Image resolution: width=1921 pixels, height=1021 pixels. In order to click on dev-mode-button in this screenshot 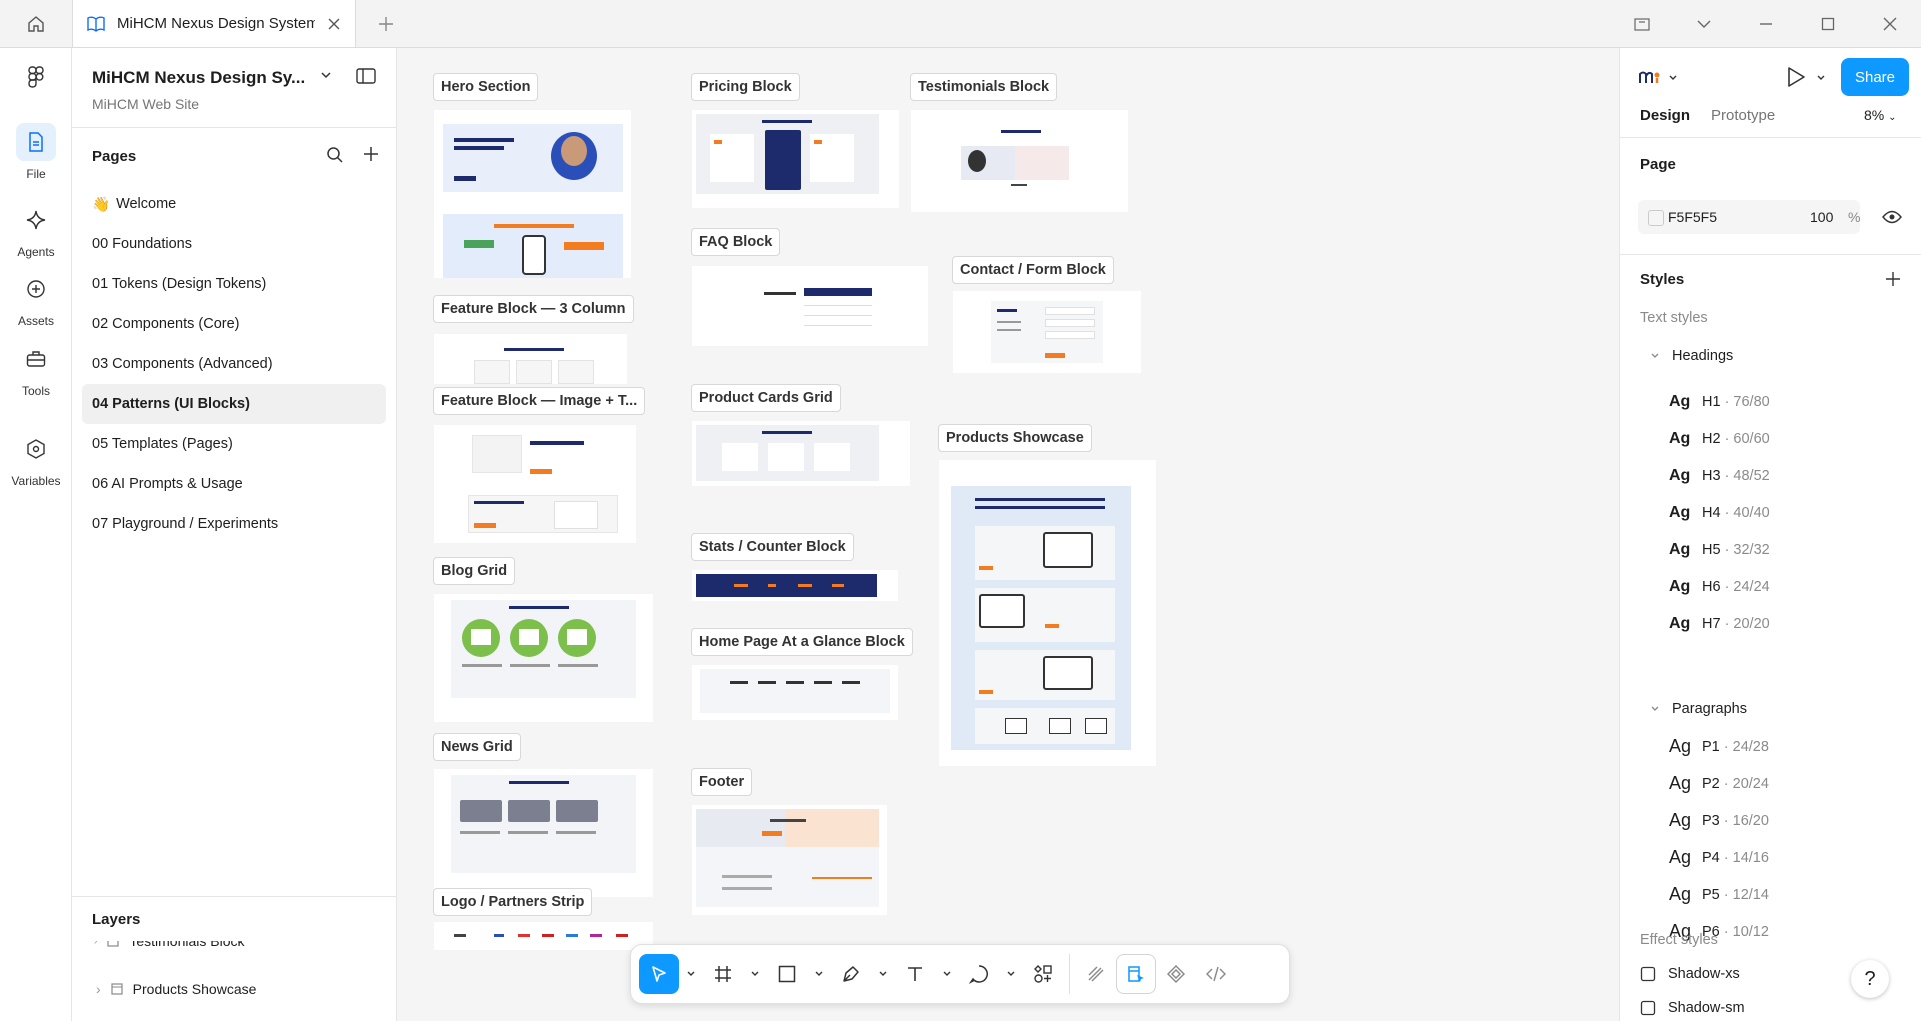, I will do `click(1216, 974)`.